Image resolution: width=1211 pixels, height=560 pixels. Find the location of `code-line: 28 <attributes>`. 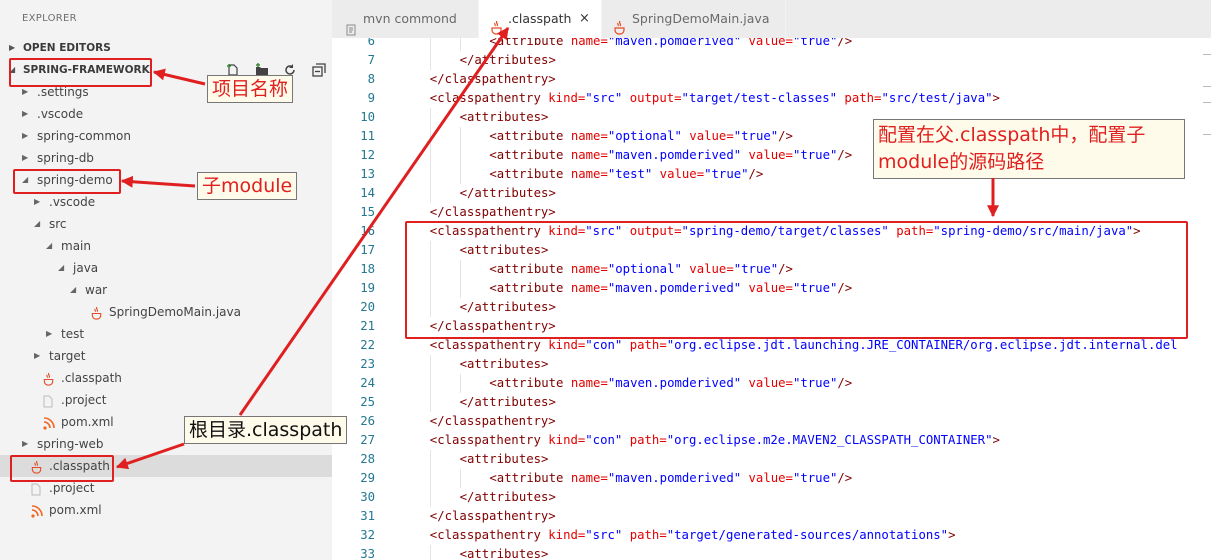

code-line: 28 <attributes> is located at coordinates (771, 459).